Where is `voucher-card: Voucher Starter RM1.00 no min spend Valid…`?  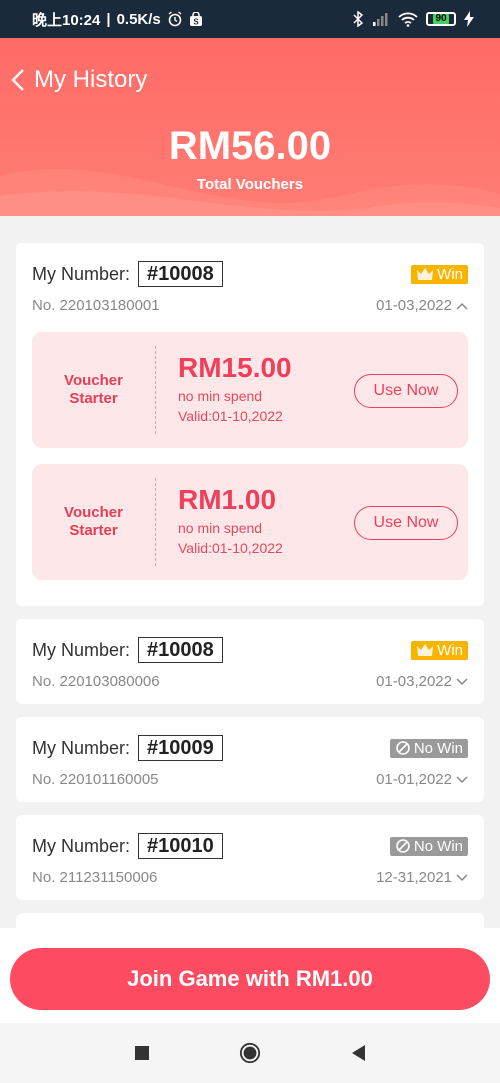 voucher-card: Voucher Starter RM1.00 no min spend Valid… is located at coordinates (250, 522).